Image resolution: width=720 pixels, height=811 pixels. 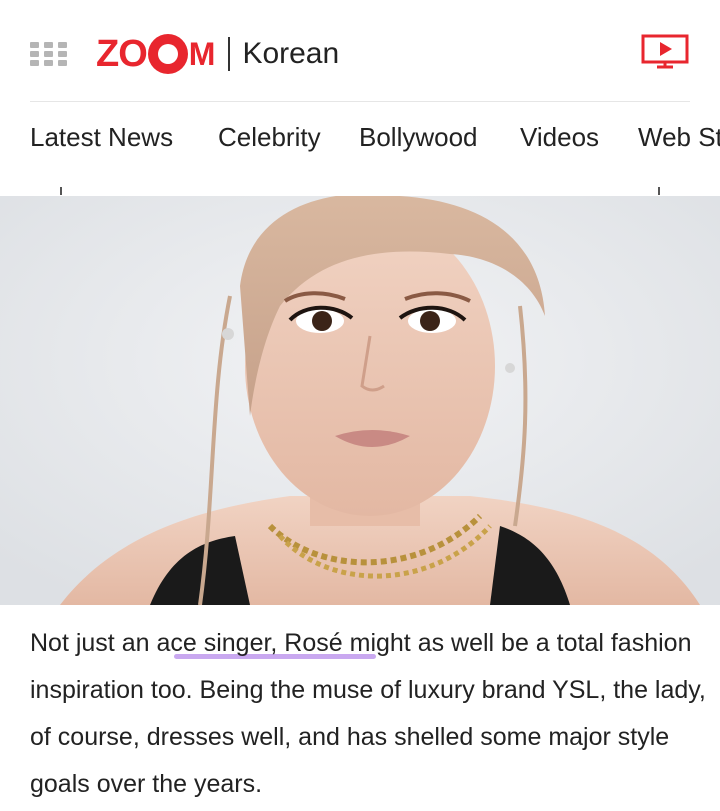 I want to click on carousel-marker-right, so click(x=659, y=191).